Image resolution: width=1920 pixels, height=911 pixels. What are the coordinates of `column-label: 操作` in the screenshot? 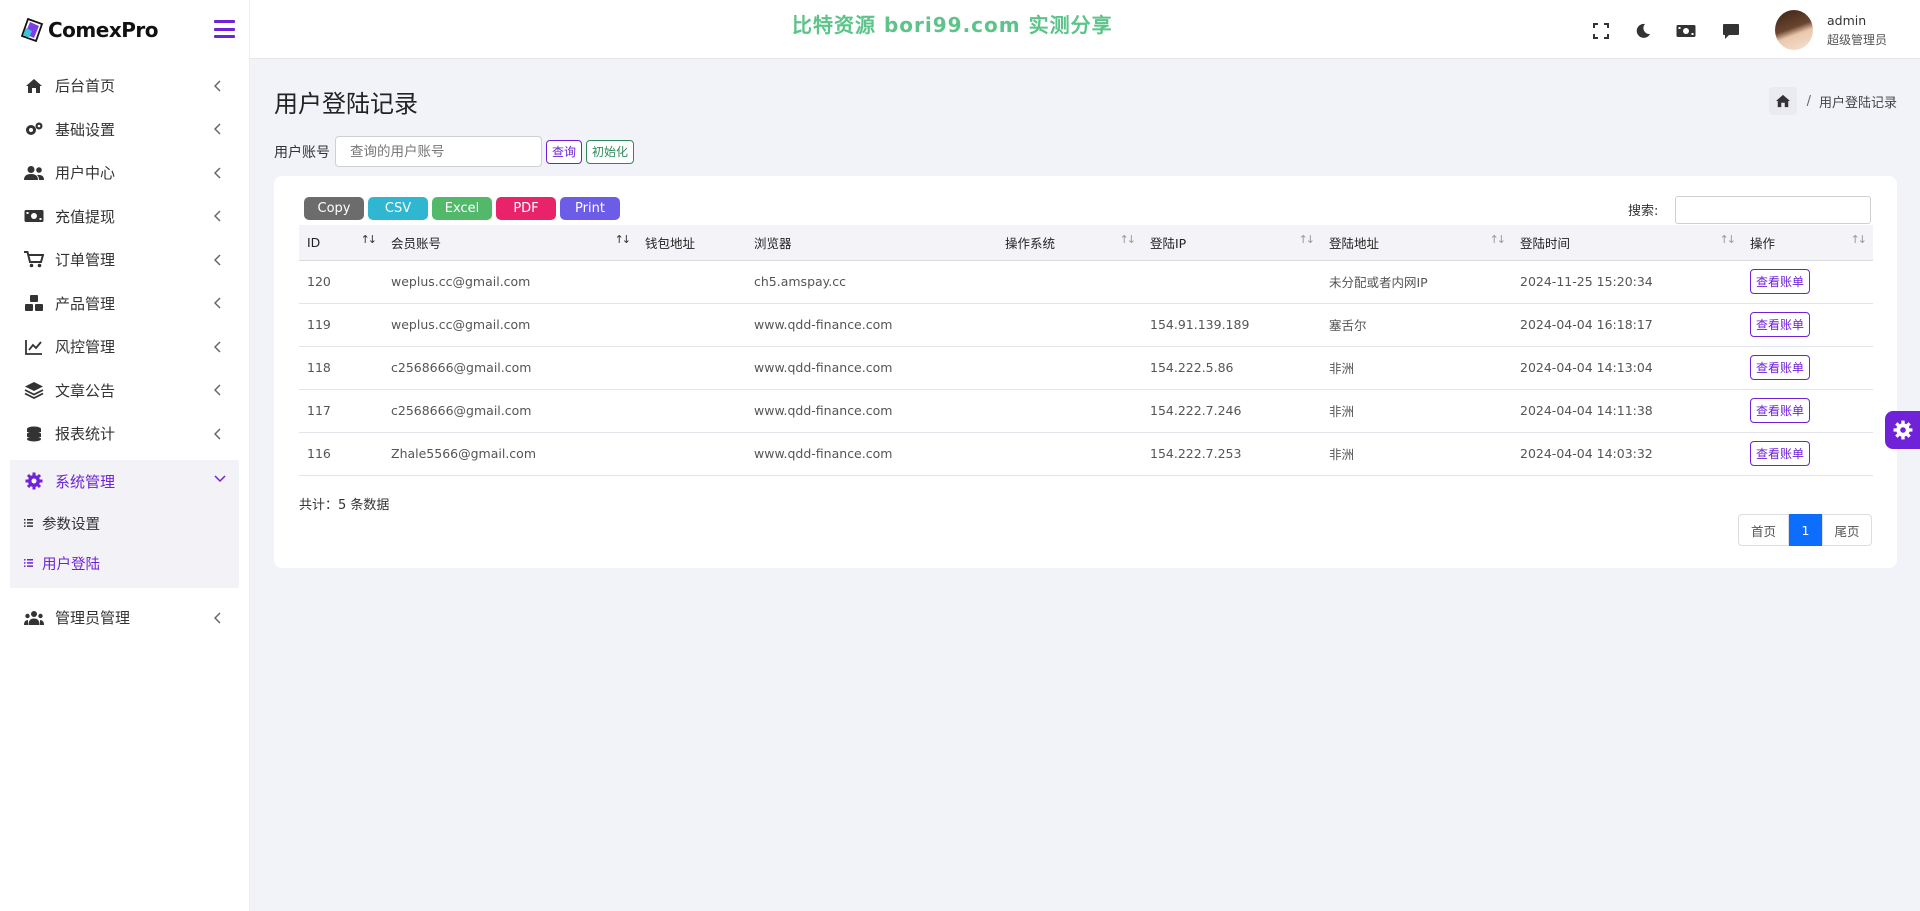 It's located at (1763, 243).